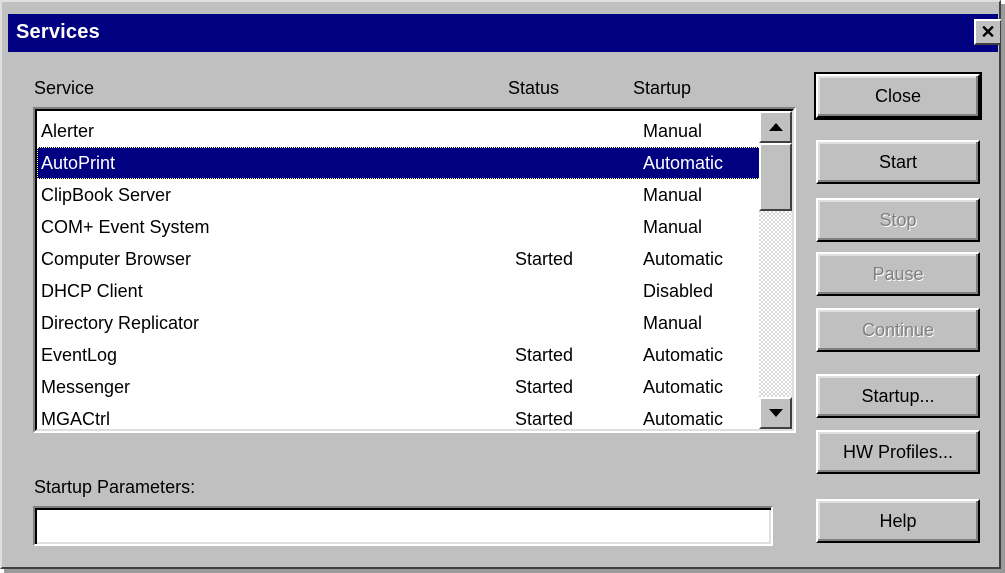 The width and height of the screenshot is (1005, 573). What do you see at coordinates (898, 330) in the screenshot?
I see `continue-button: Continue` at bounding box center [898, 330].